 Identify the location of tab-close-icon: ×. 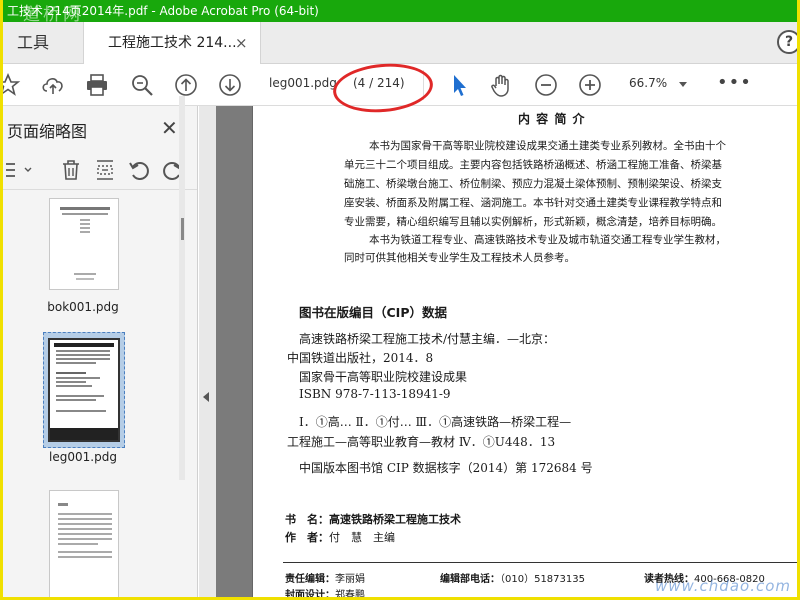
(241, 43).